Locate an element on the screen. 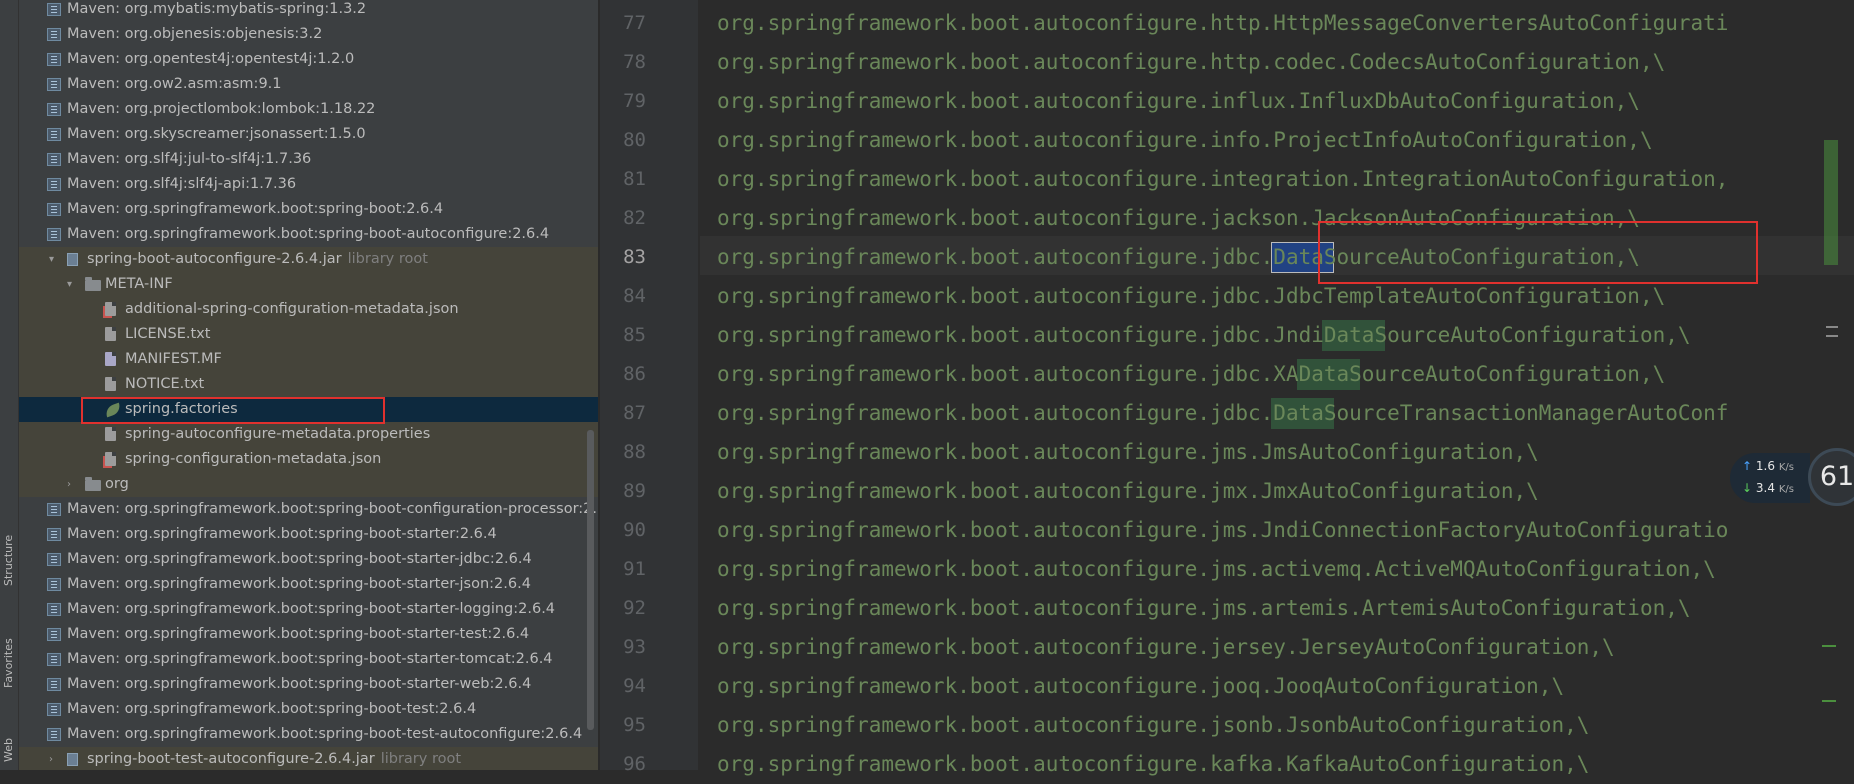 The image size is (1854, 784). line-number: 85 is located at coordinates (634, 335).